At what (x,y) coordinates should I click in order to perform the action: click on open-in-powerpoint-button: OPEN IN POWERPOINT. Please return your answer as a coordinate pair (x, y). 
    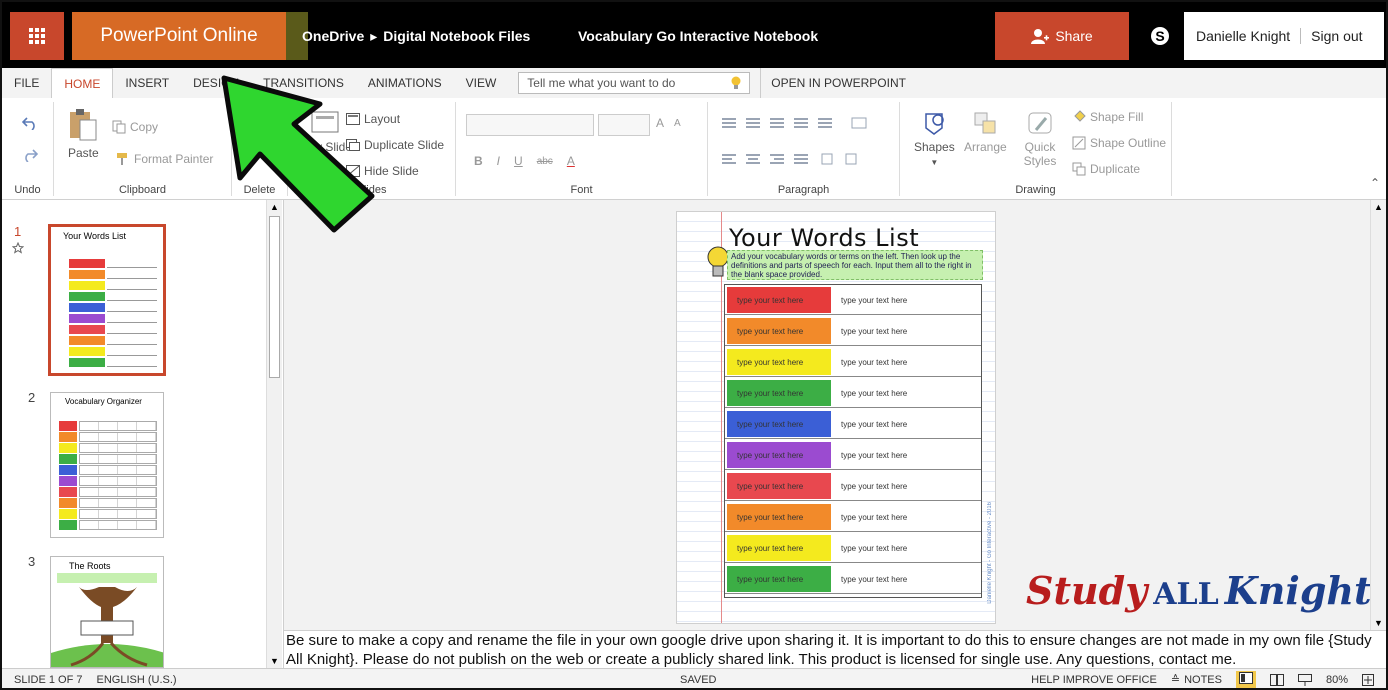
    Looking at the image, I should click on (839, 83).